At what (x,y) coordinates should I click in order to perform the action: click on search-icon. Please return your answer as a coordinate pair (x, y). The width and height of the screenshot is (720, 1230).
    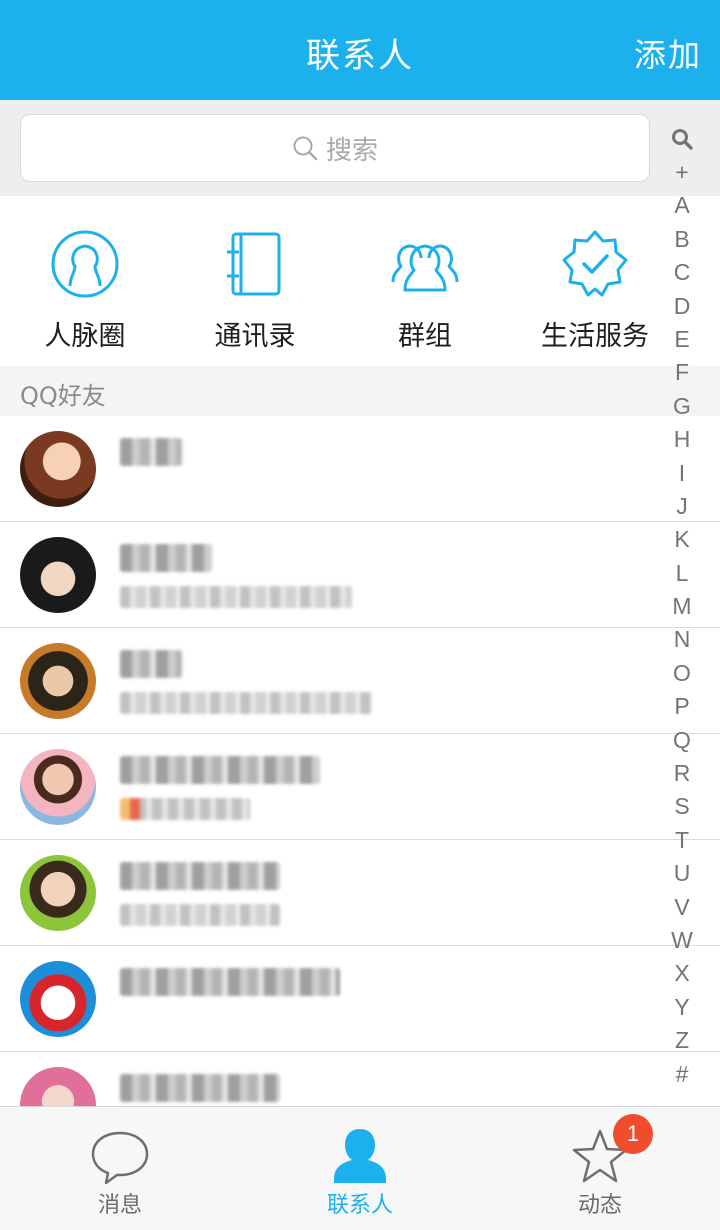
    Looking at the image, I should click on (305, 148).